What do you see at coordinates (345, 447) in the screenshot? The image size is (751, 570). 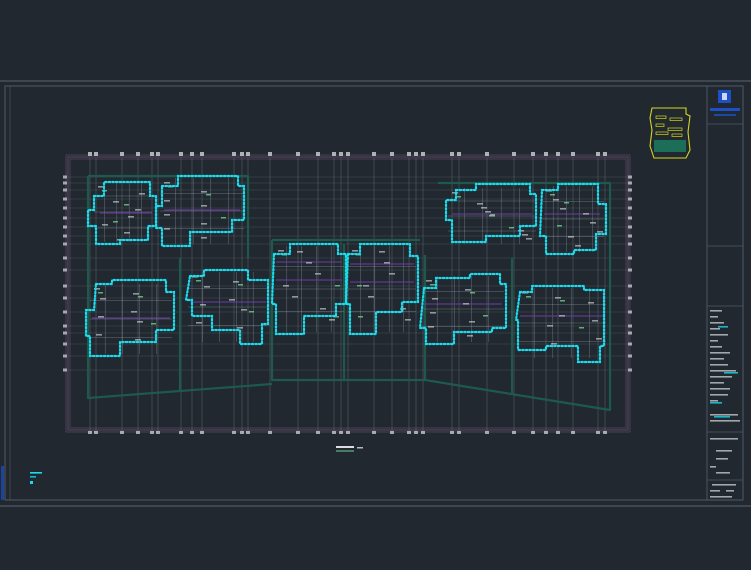 I see `drawing-title-text` at bounding box center [345, 447].